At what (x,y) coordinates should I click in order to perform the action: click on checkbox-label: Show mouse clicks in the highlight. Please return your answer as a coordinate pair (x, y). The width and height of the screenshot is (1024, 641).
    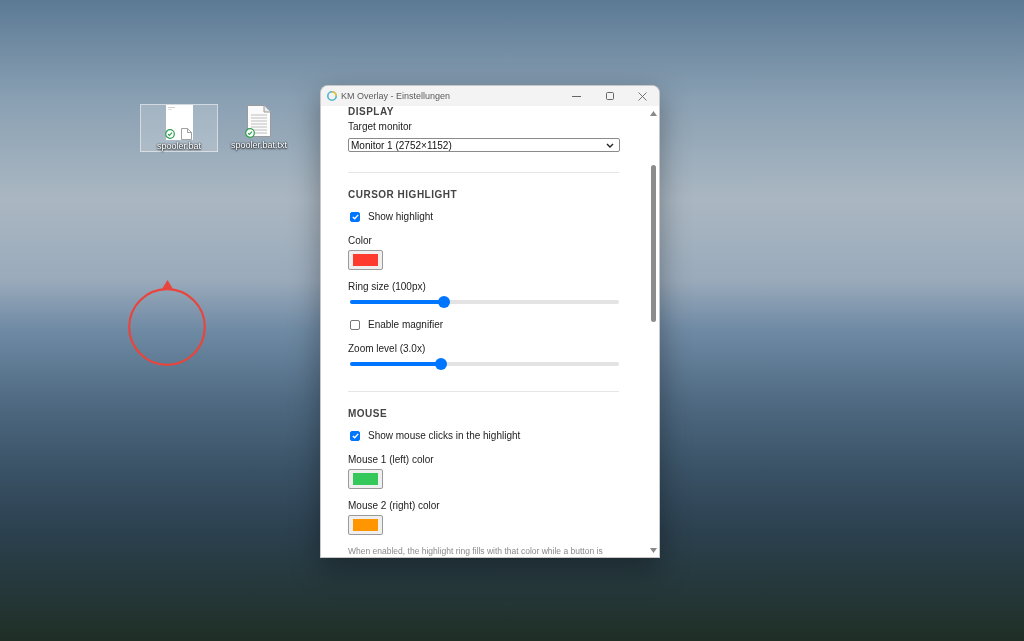
    Looking at the image, I should click on (444, 436).